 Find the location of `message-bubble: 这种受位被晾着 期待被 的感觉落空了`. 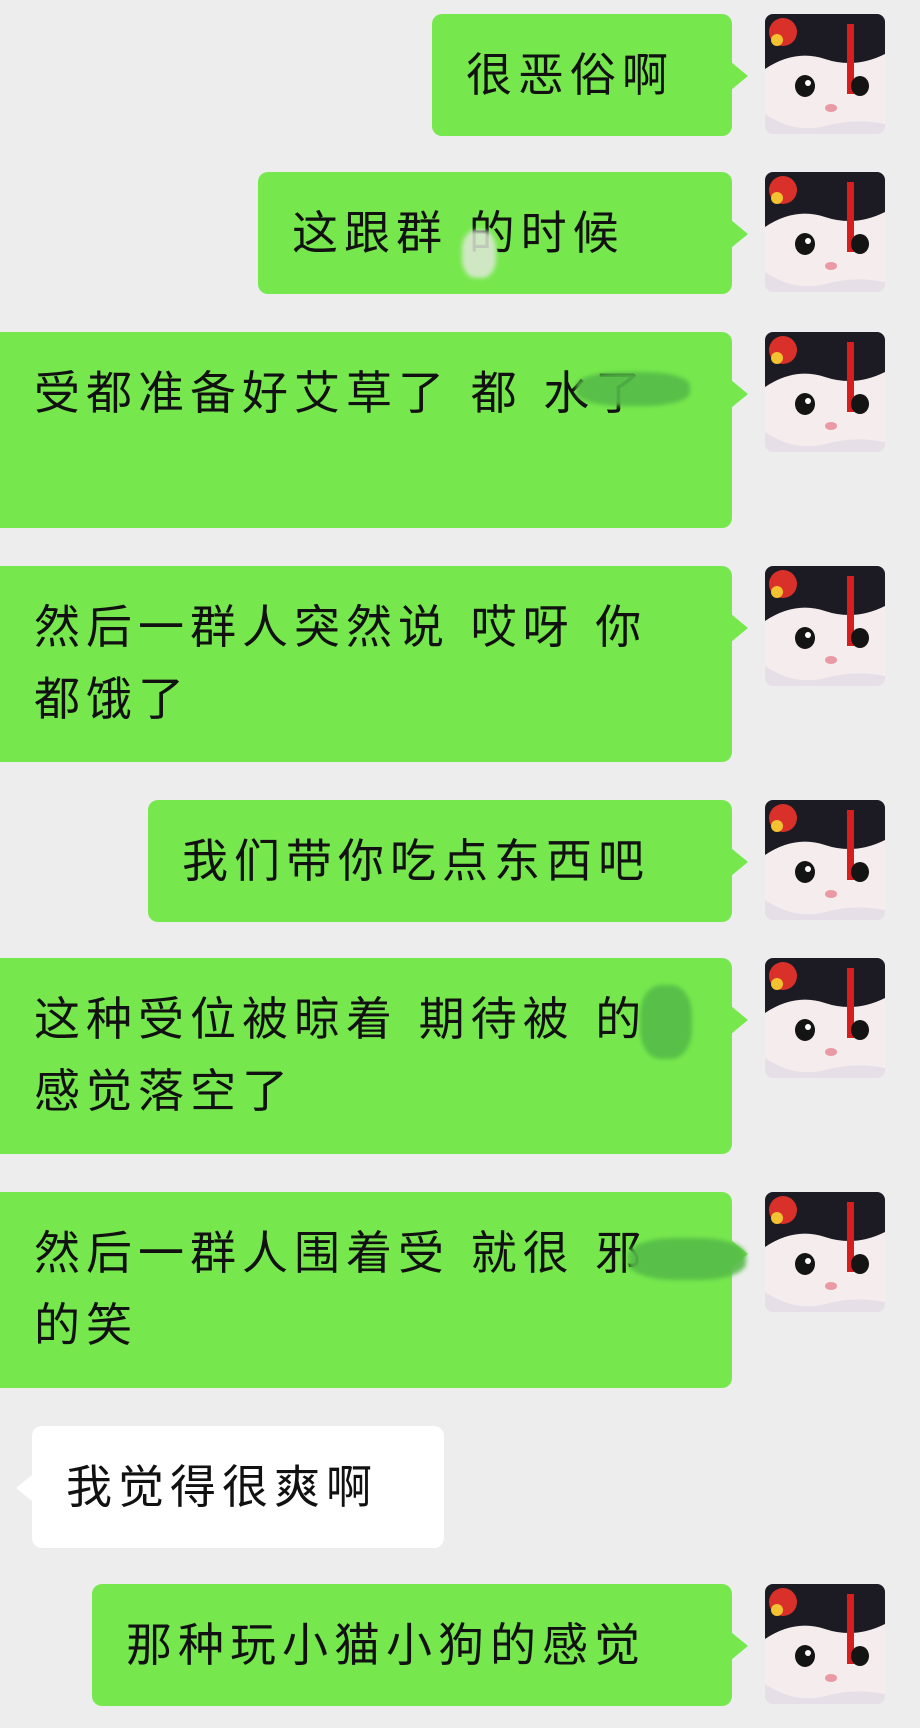

message-bubble: 这种受位被晾着 期待被 的感觉落空了 is located at coordinates (374, 1056).